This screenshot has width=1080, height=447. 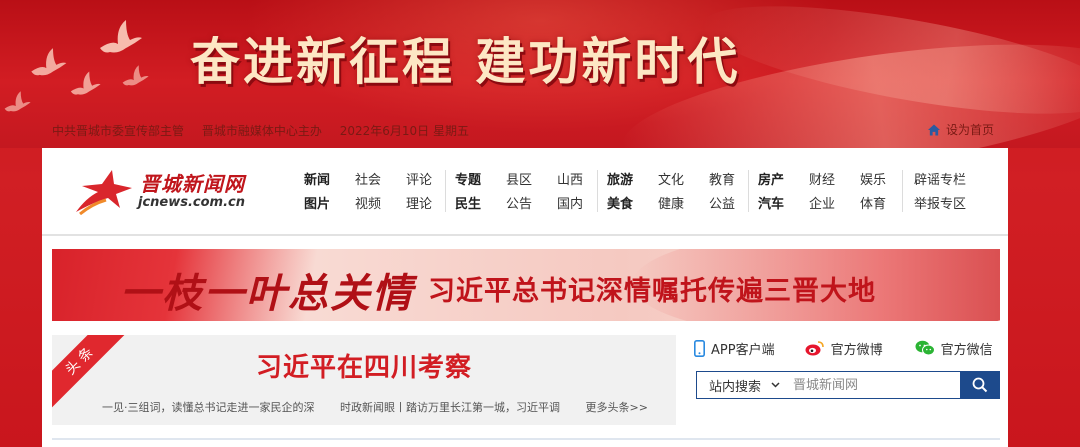 I want to click on banner-slogan: 奋进新征程 建功新时代, so click(x=465, y=62).